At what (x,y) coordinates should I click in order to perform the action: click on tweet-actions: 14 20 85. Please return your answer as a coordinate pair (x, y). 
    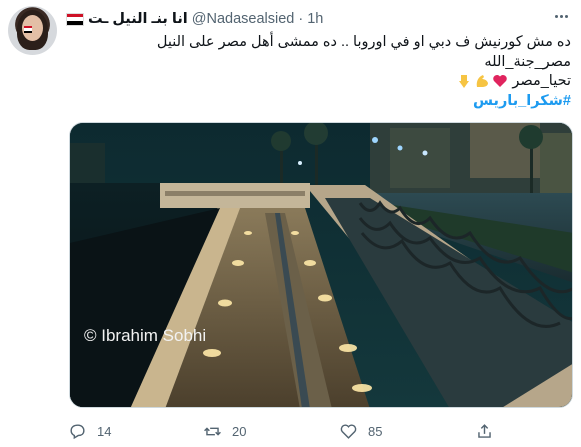
    Looking at the image, I should click on (290, 431).